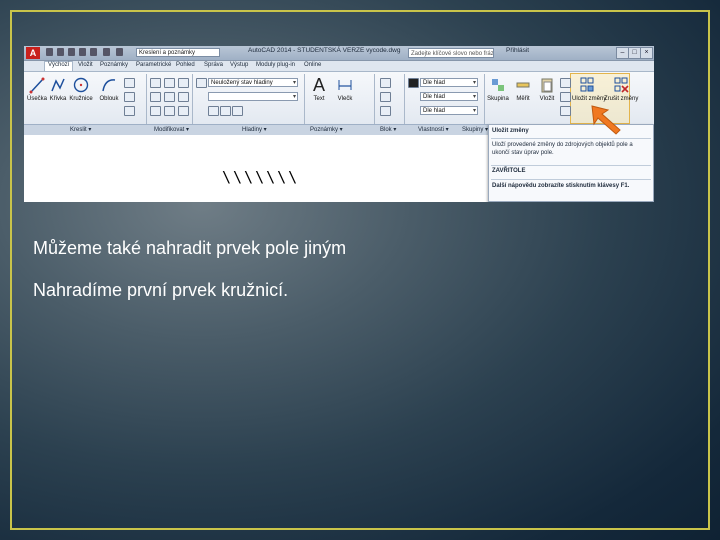 This screenshot has height=540, width=720. I want to click on tab-poznamky: Poznámky, so click(114, 65).